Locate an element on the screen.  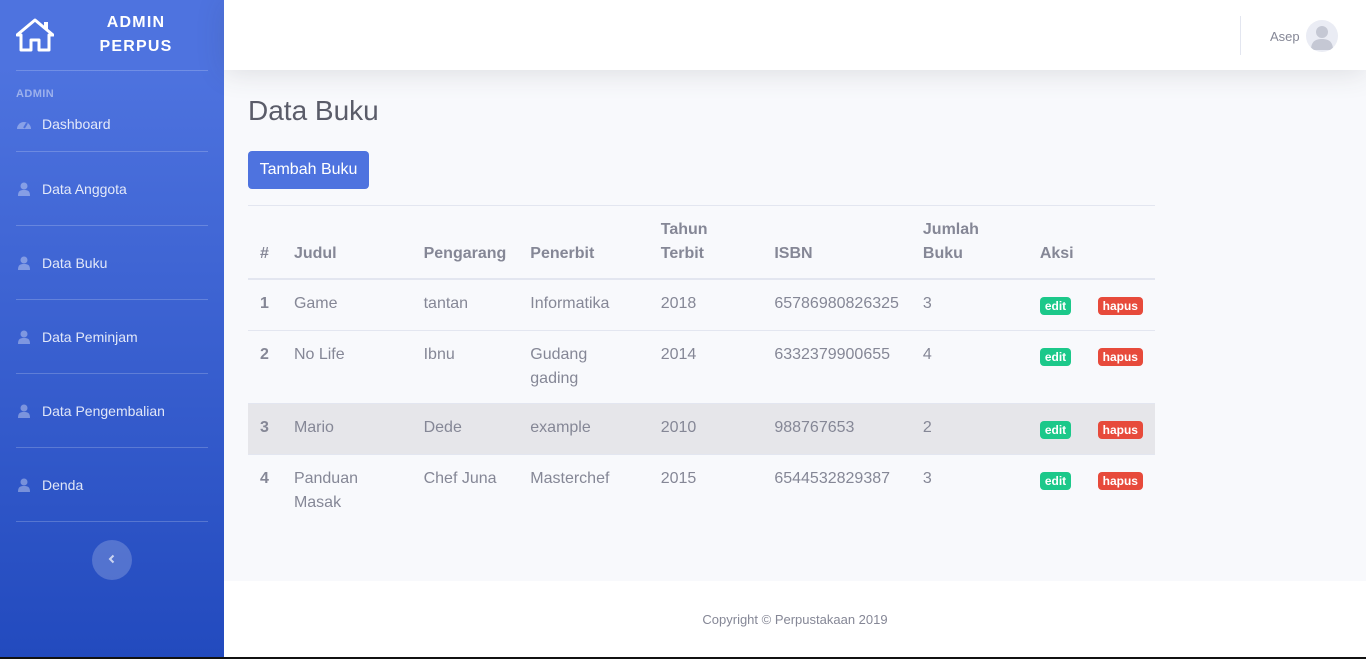
cell-isbn: 988767653 is located at coordinates (836, 429).